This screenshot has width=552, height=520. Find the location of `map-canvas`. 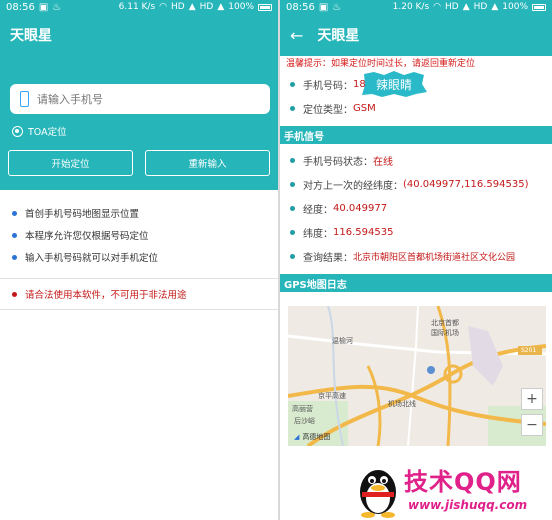

map-canvas is located at coordinates (417, 376).